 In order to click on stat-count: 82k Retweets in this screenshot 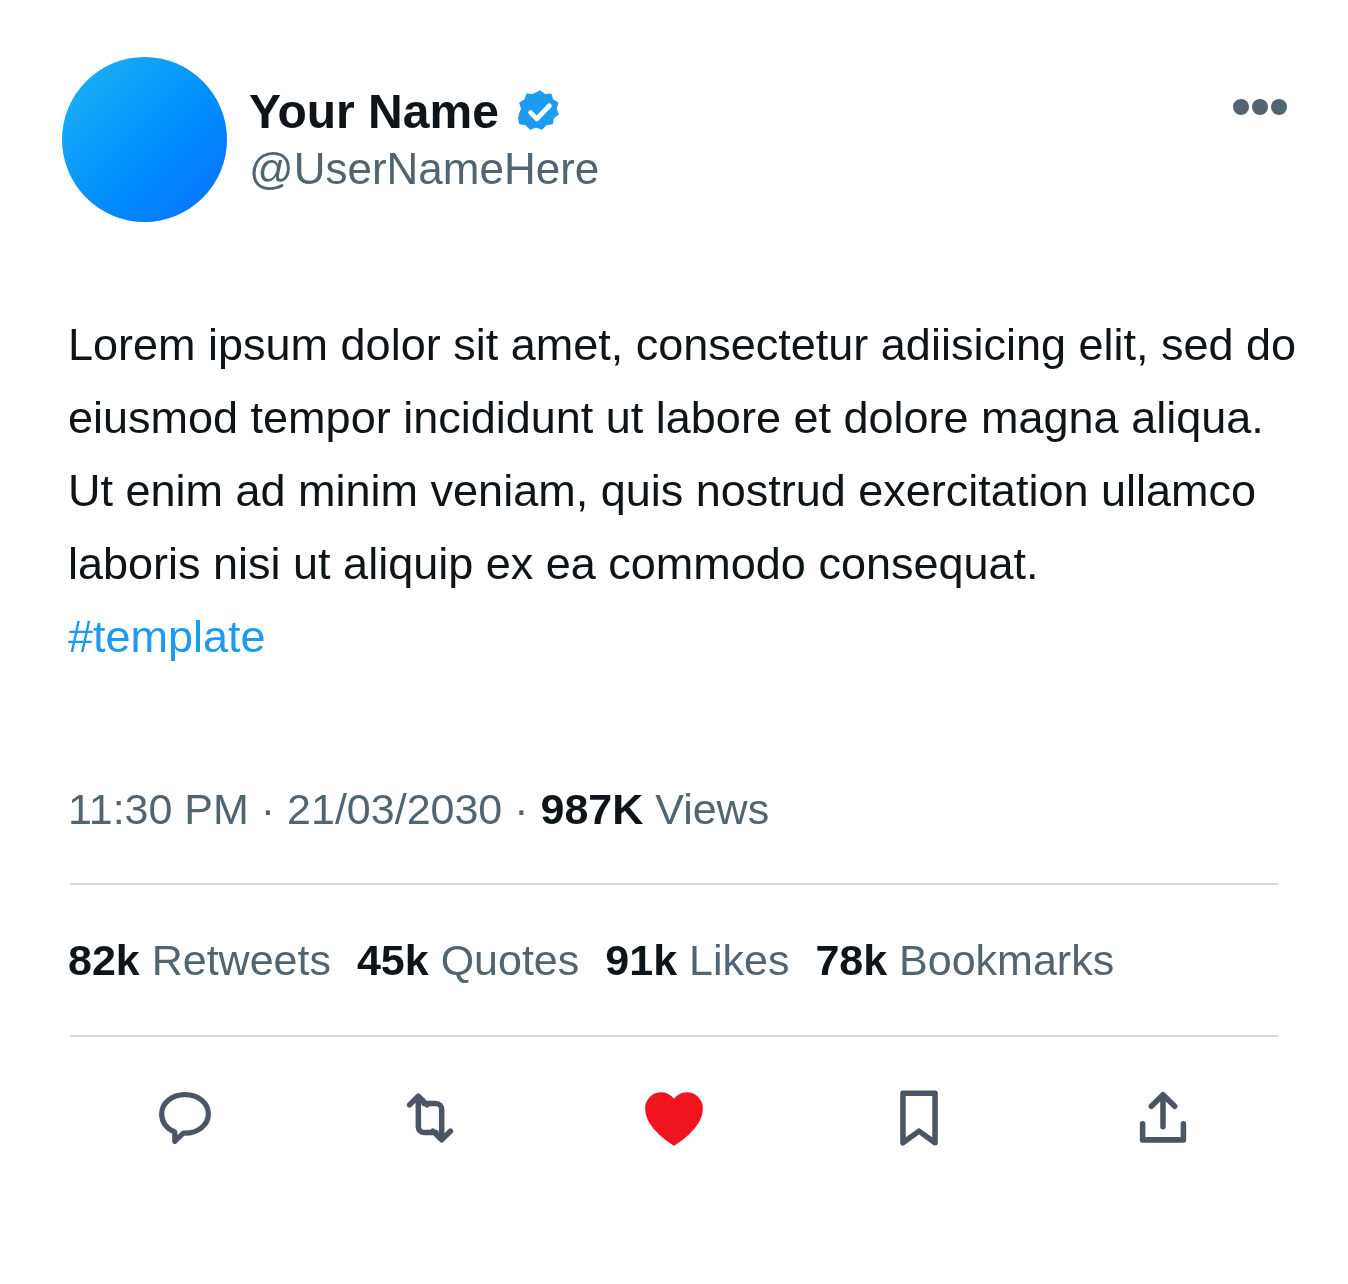, I will do `click(199, 960)`.